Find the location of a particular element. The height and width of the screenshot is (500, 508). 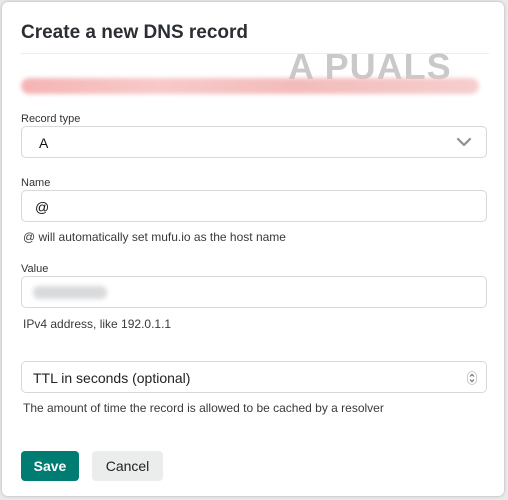

redacted-notice is located at coordinates (250, 86).